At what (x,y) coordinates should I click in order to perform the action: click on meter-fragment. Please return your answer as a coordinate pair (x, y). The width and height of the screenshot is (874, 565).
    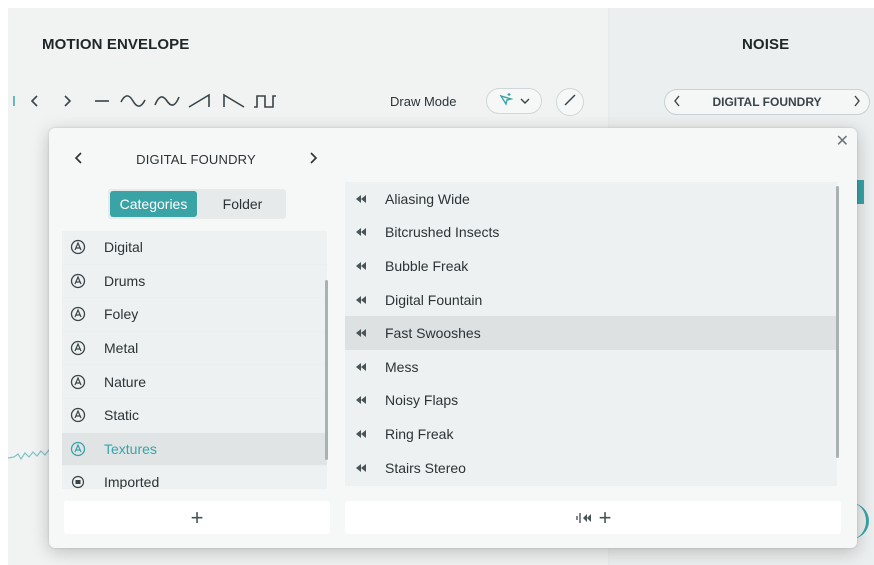
    Looking at the image, I should click on (860, 192).